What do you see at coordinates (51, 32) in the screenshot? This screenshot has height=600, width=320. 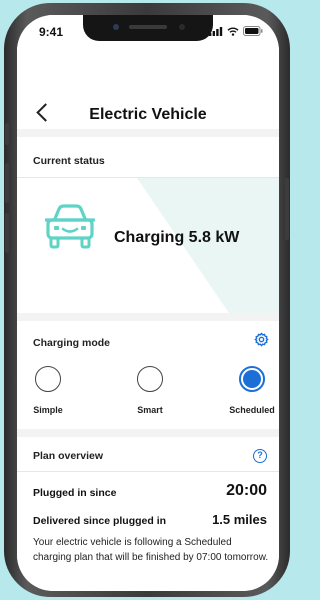 I see `status-time: 9:41` at bounding box center [51, 32].